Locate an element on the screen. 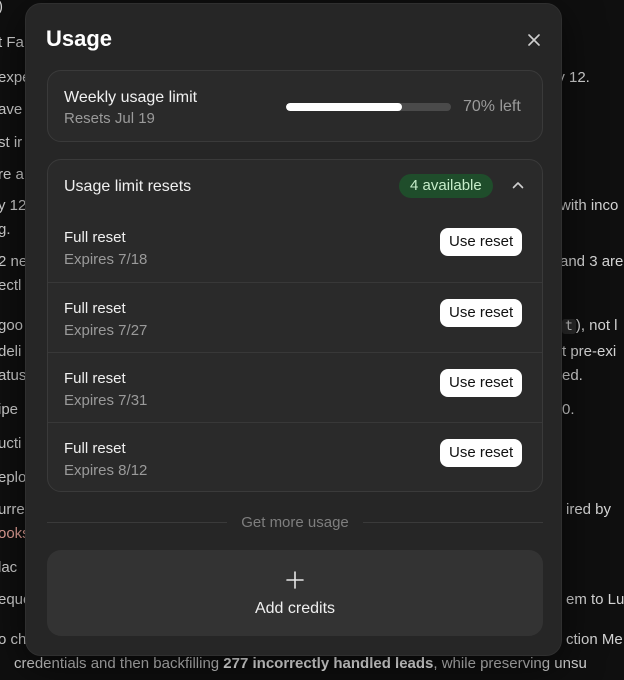 The image size is (624, 680). reset-expiry: Expires 7/18 is located at coordinates (106, 259).